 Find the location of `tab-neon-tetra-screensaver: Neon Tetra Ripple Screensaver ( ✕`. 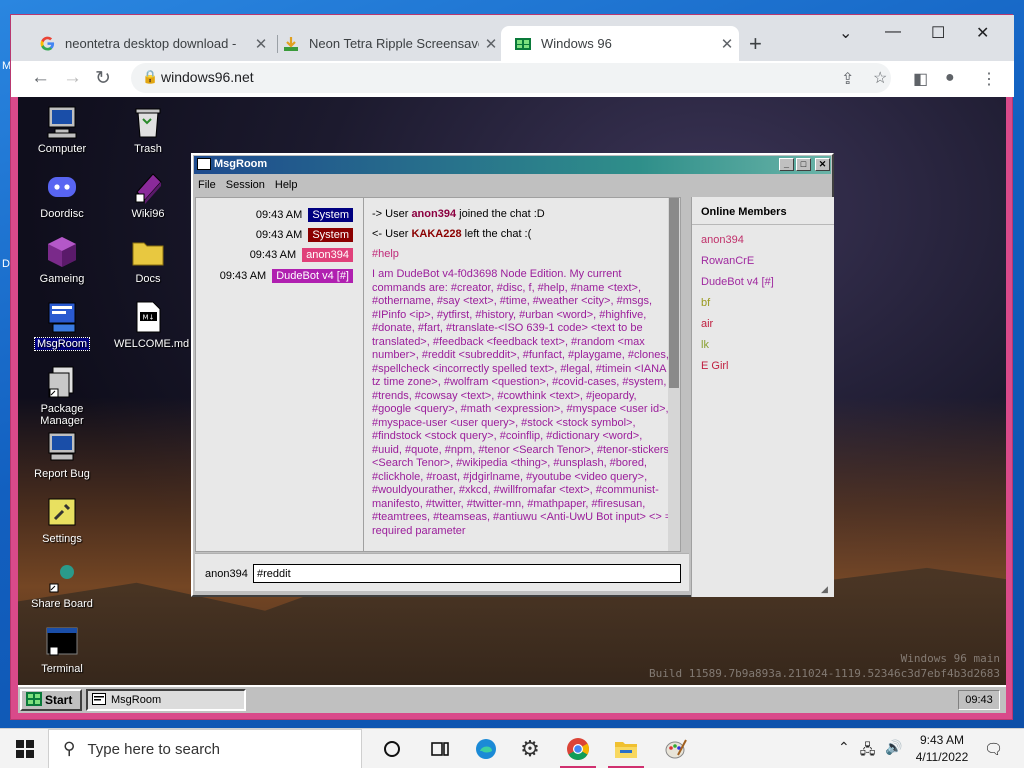

tab-neon-tetra-screensaver: Neon Tetra Ripple Screensaver ( ✕ is located at coordinates (386, 43).